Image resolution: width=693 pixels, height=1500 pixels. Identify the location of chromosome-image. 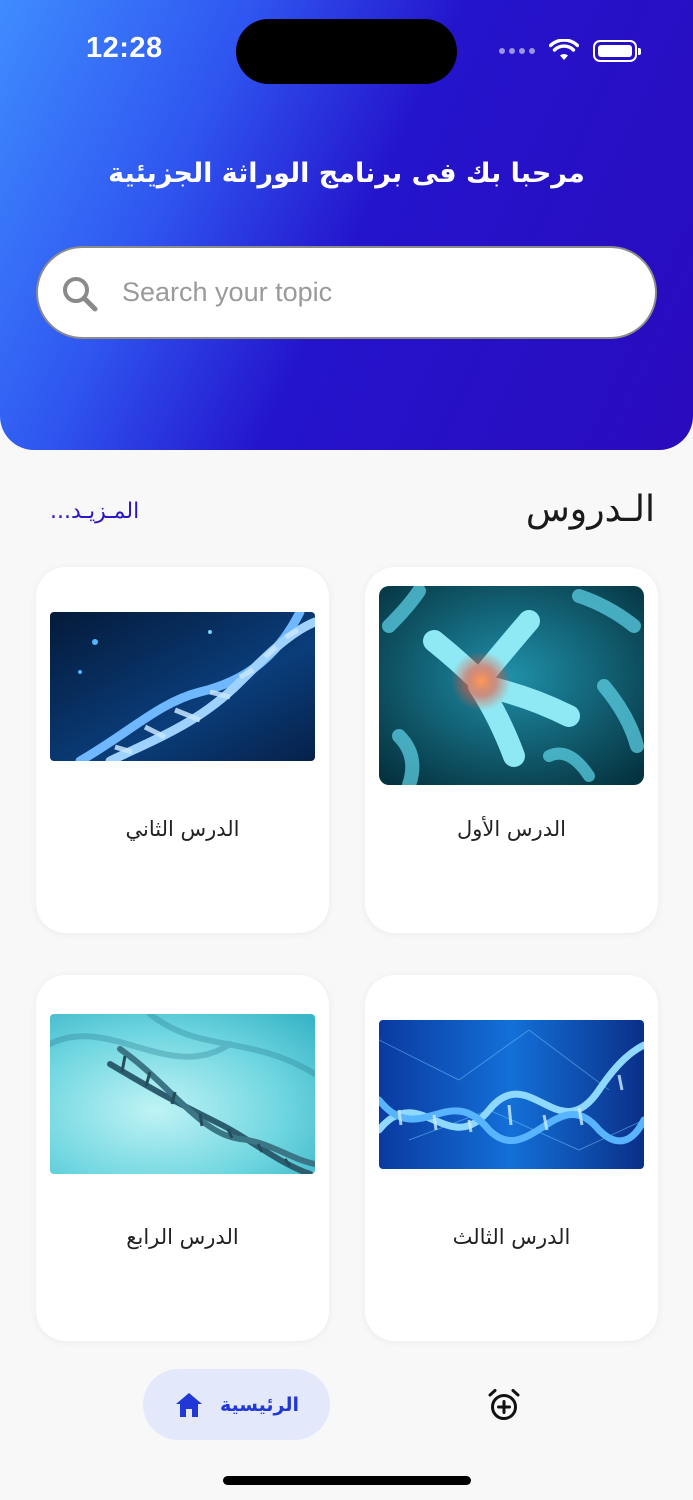
(511, 685).